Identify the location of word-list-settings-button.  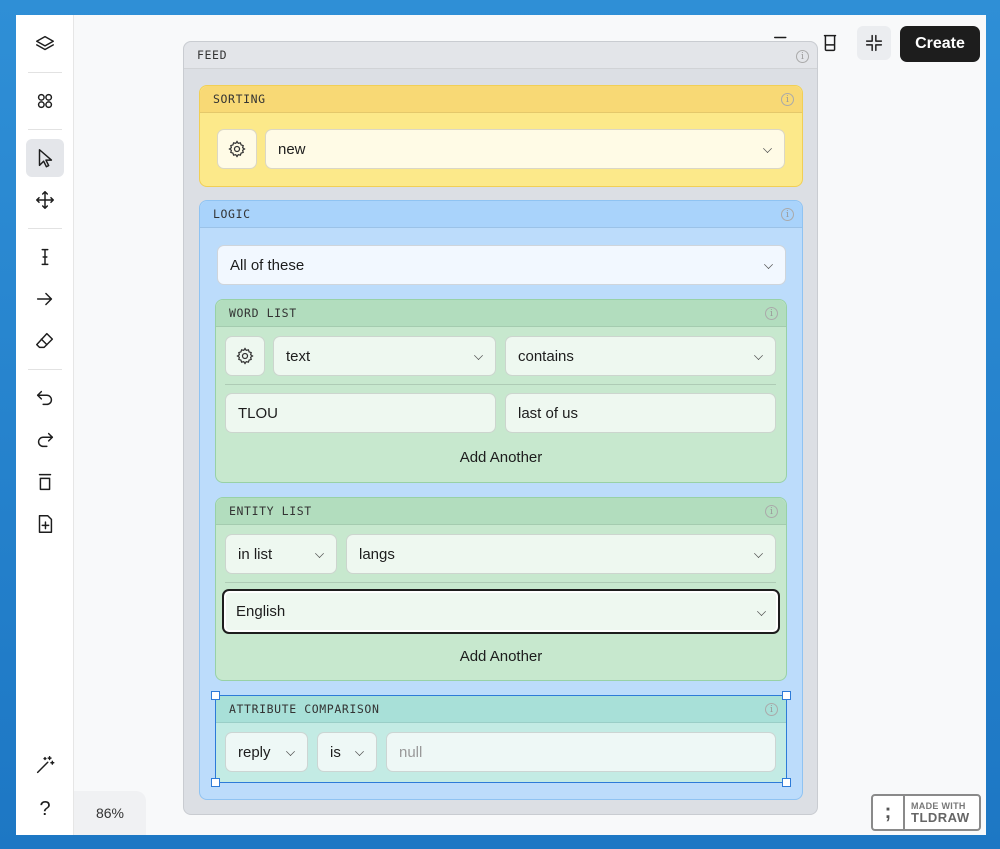
(245, 356).